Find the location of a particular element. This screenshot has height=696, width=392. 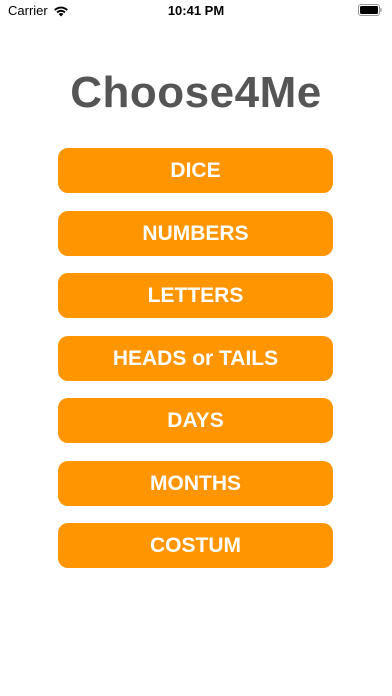

numbers-button: NUMBERS is located at coordinates (195, 233).